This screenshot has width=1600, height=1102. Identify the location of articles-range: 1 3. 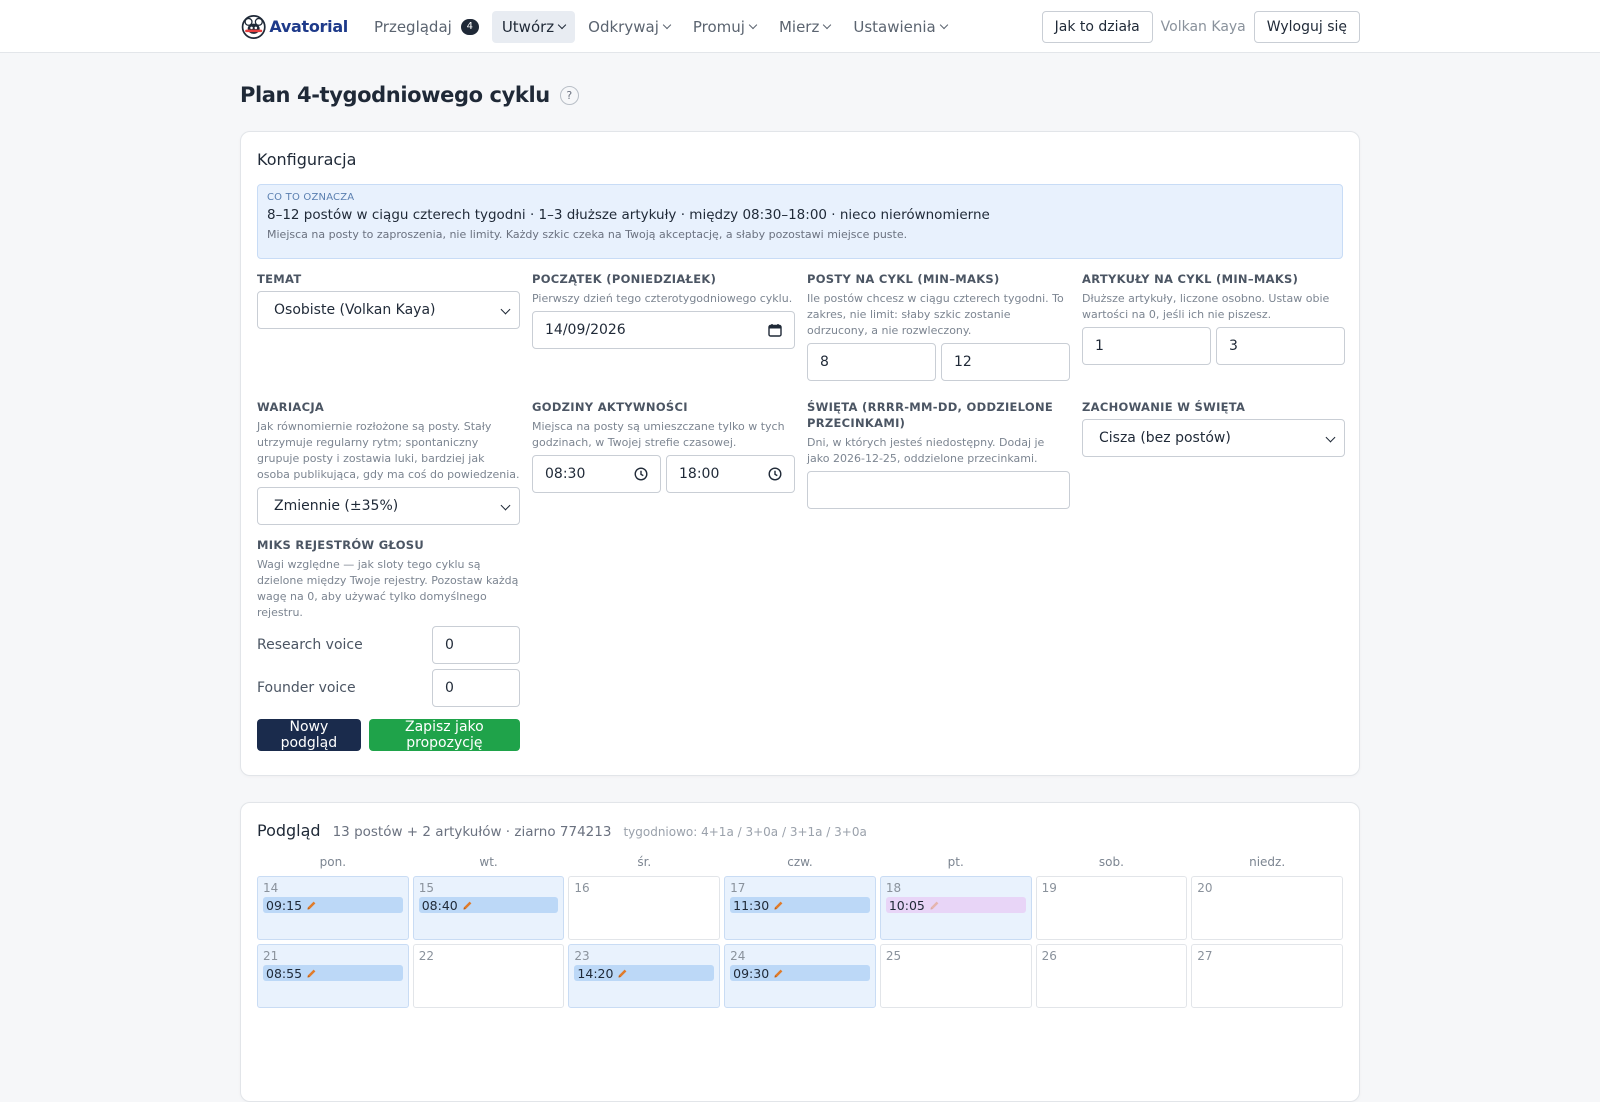
(1213, 346).